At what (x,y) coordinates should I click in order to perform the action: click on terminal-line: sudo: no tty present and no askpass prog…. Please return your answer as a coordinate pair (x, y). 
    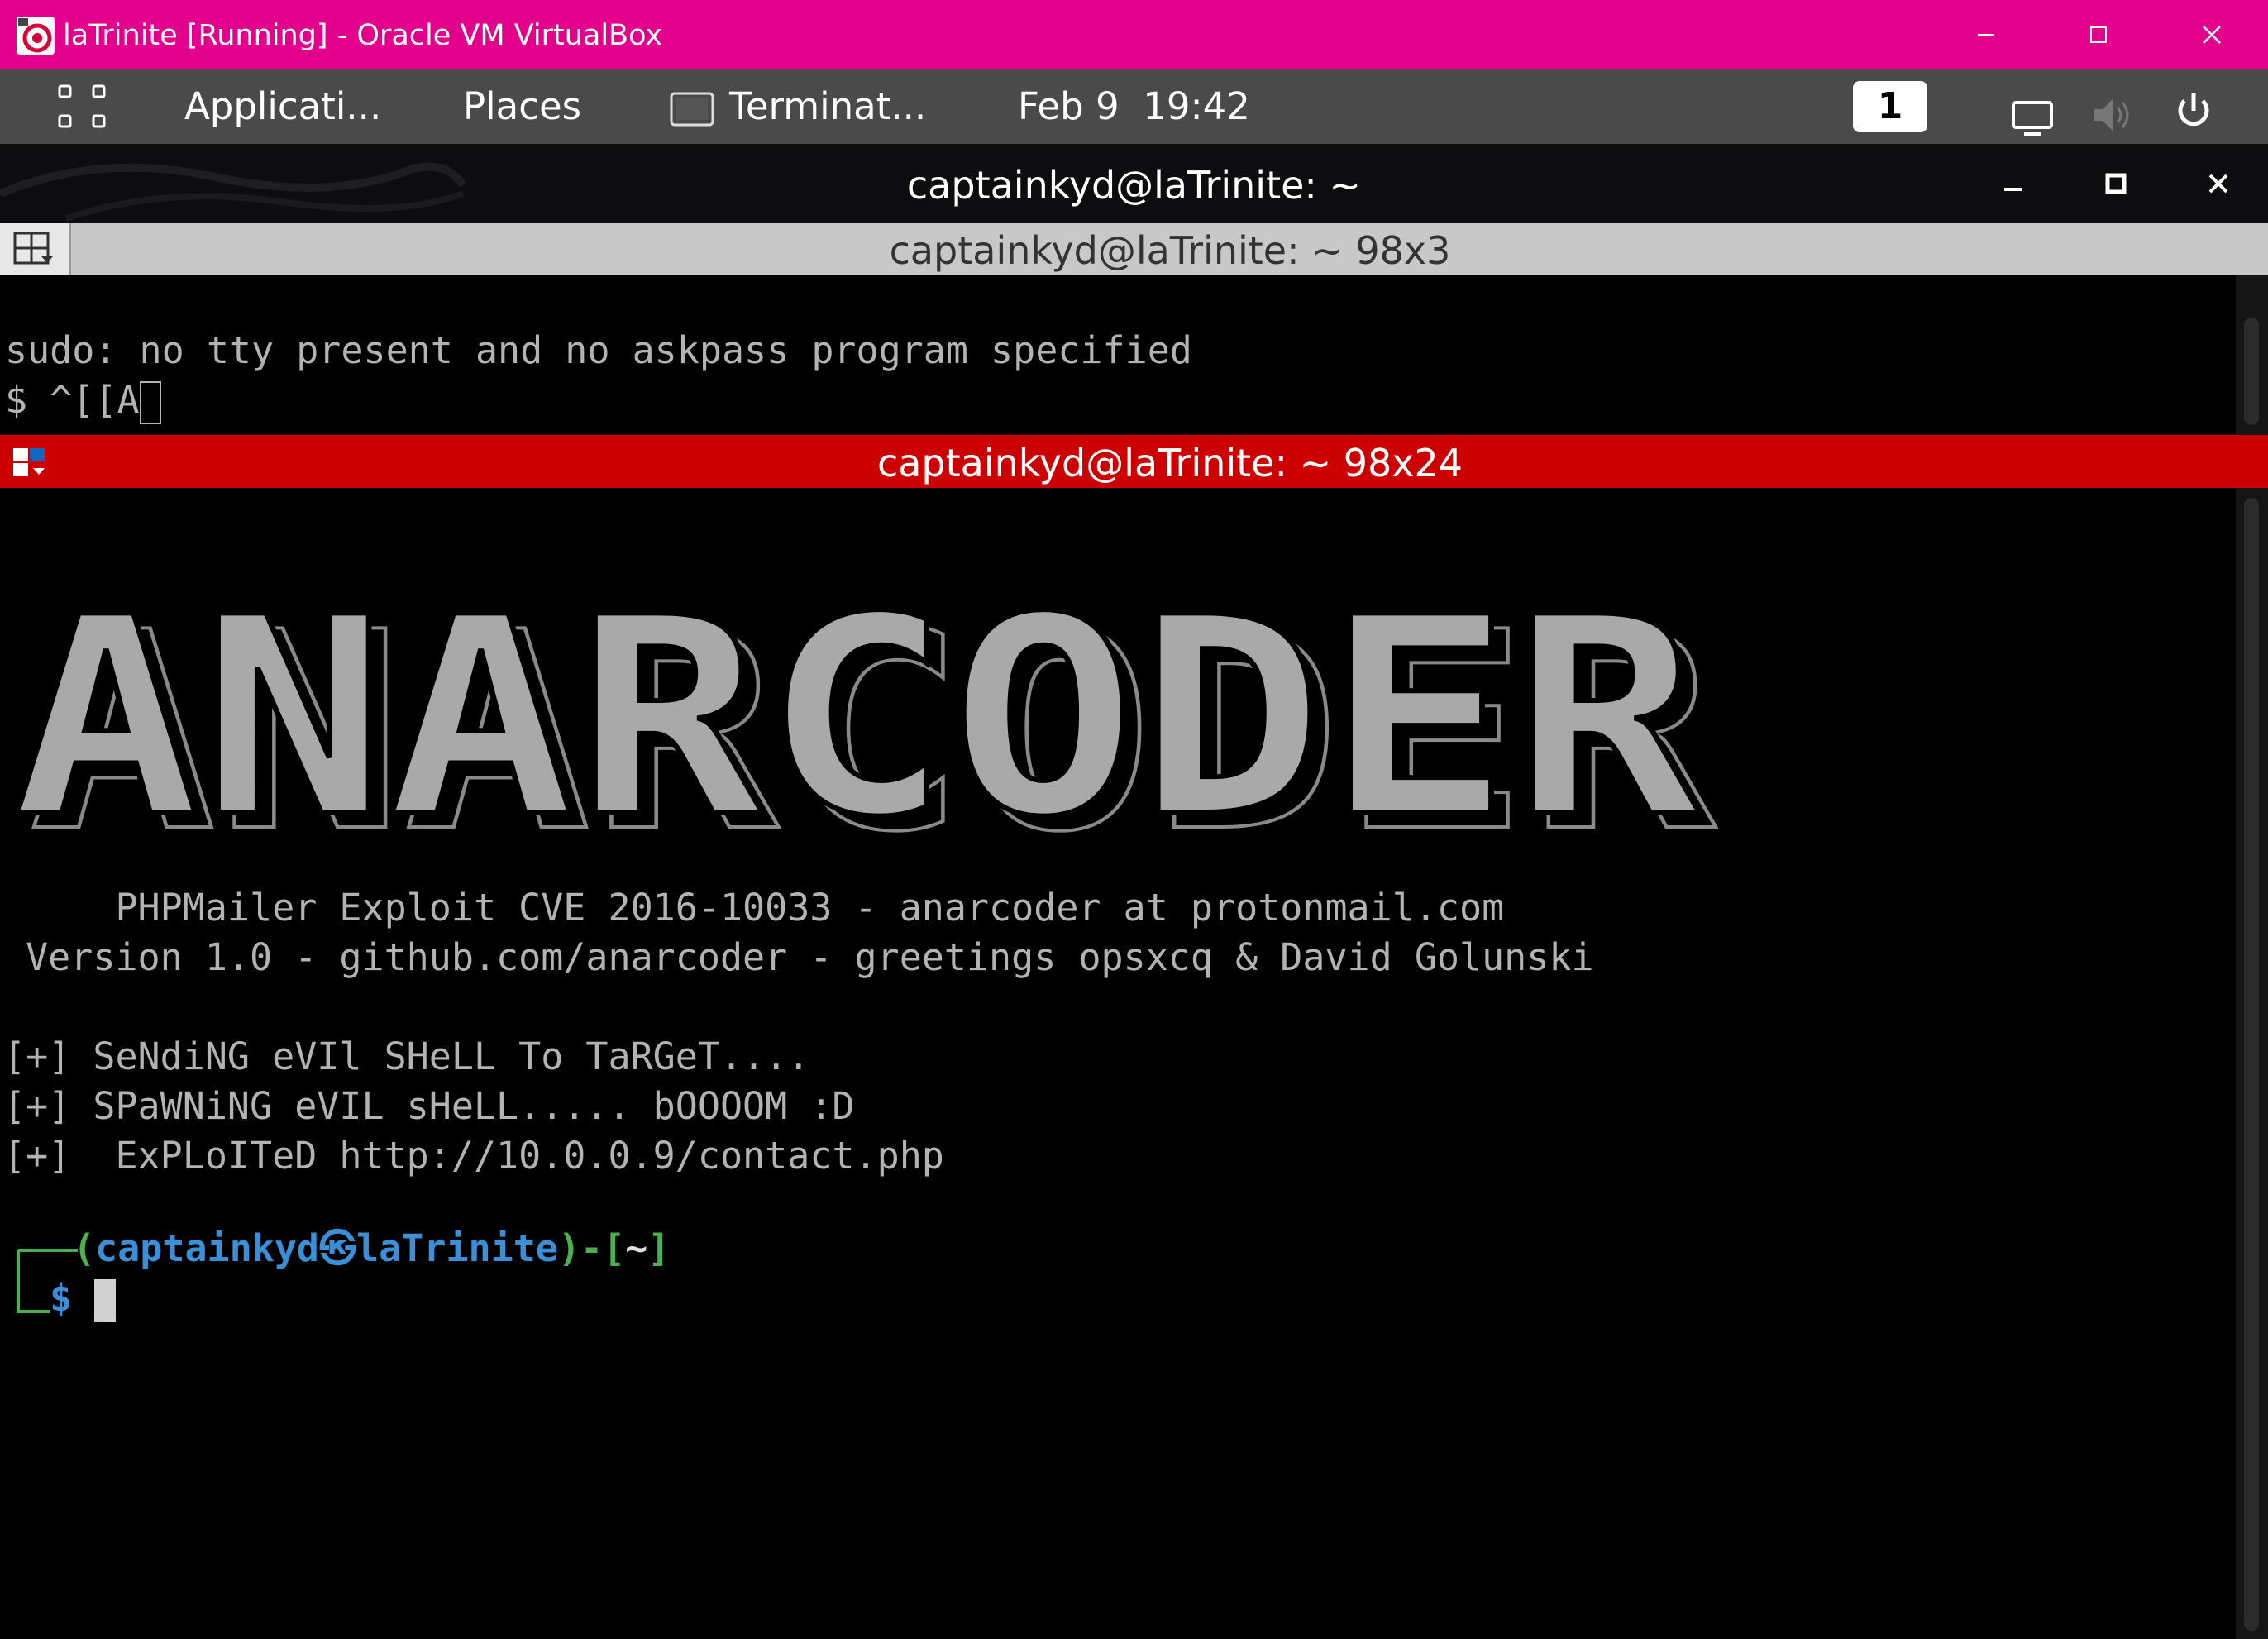
    Looking at the image, I should click on (598, 350).